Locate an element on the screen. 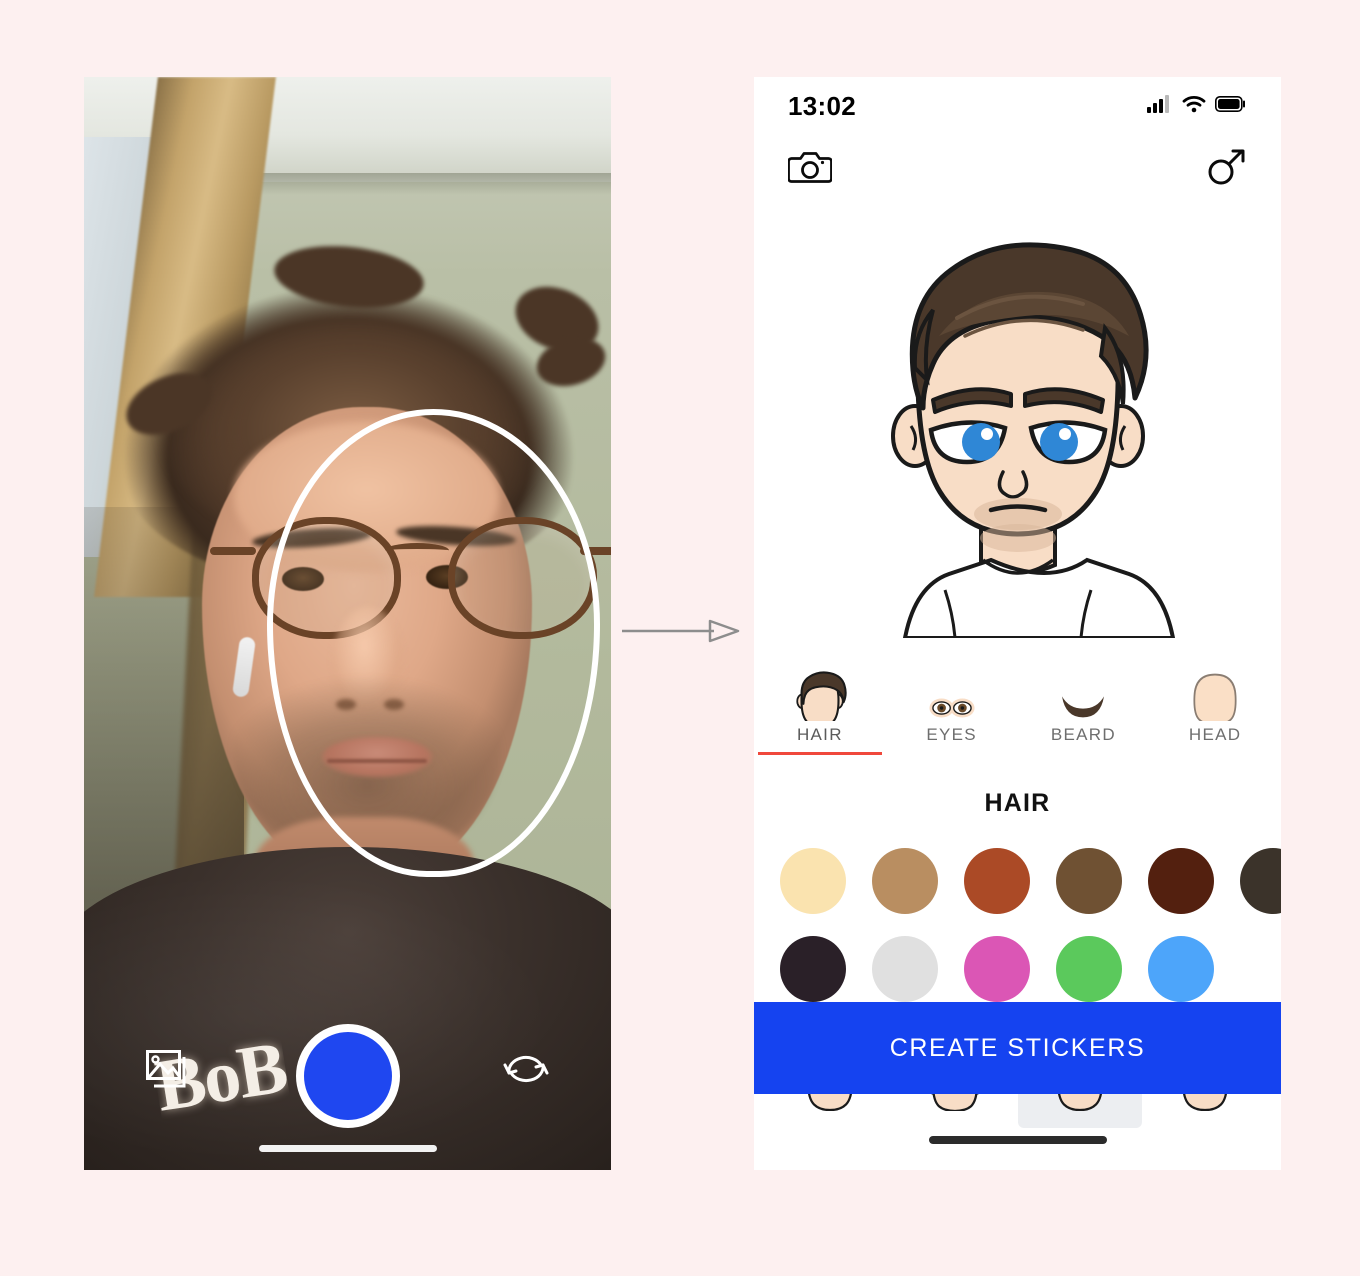 Image resolution: width=1360 pixels, height=1276 pixels. status-bar: 13:02 is located at coordinates (1017, 106).